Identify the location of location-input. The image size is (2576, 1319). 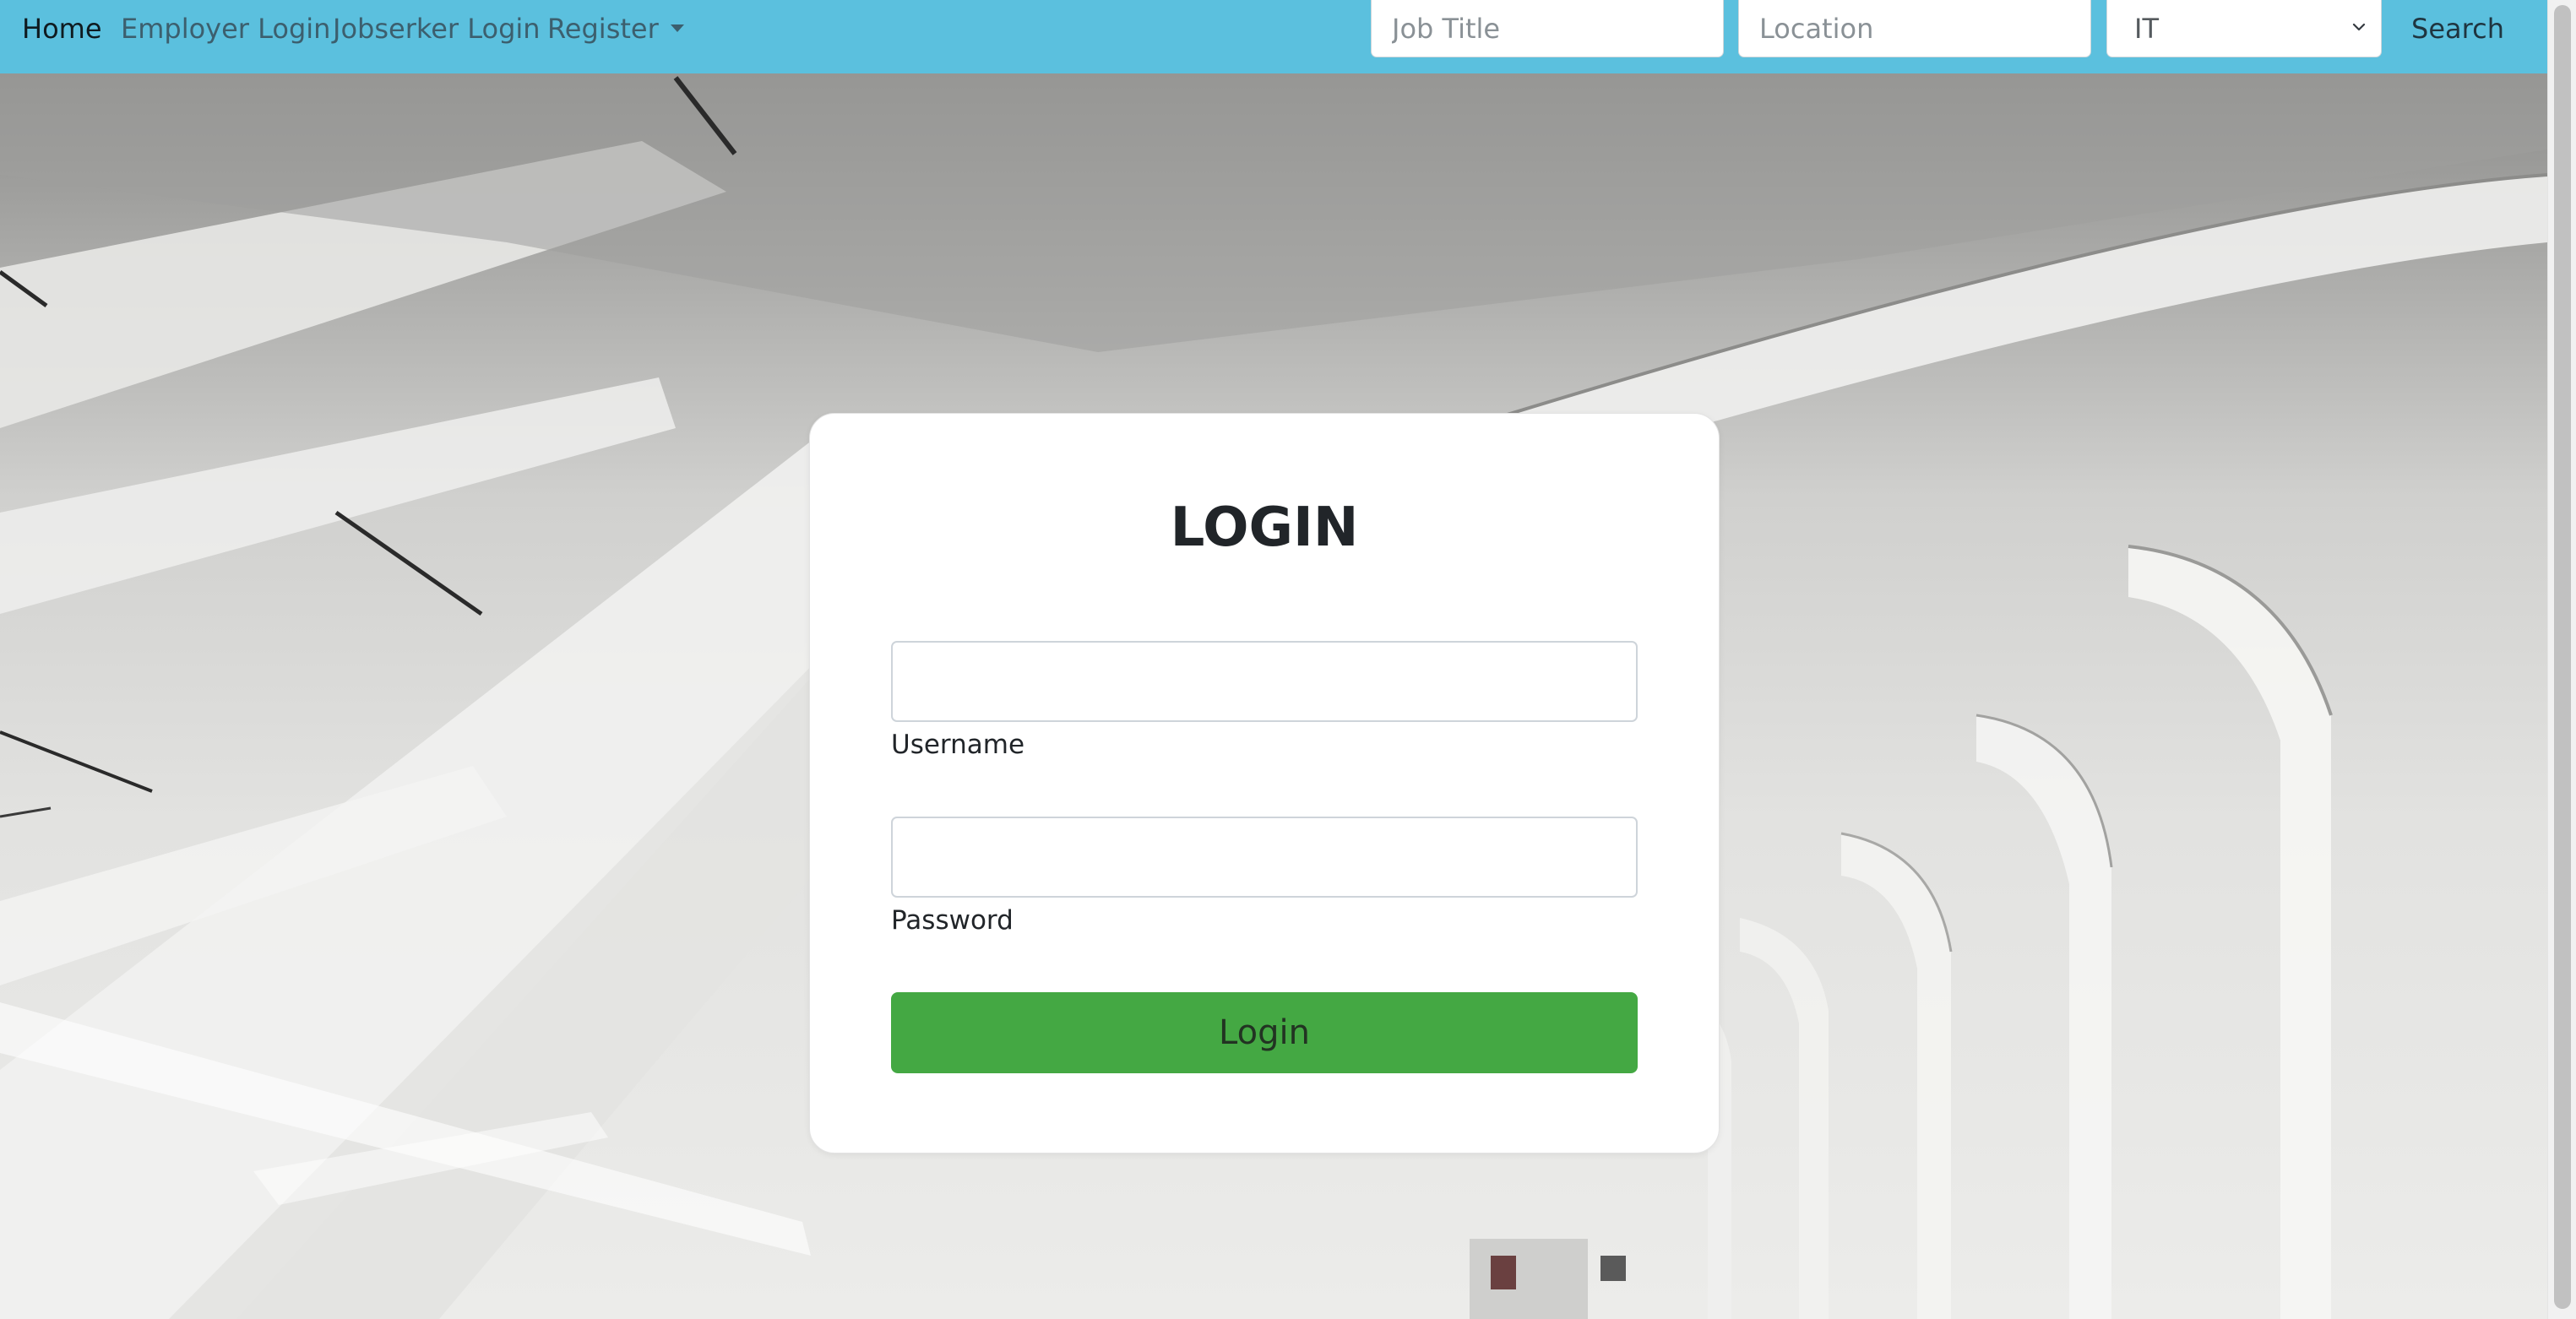
(1914, 28).